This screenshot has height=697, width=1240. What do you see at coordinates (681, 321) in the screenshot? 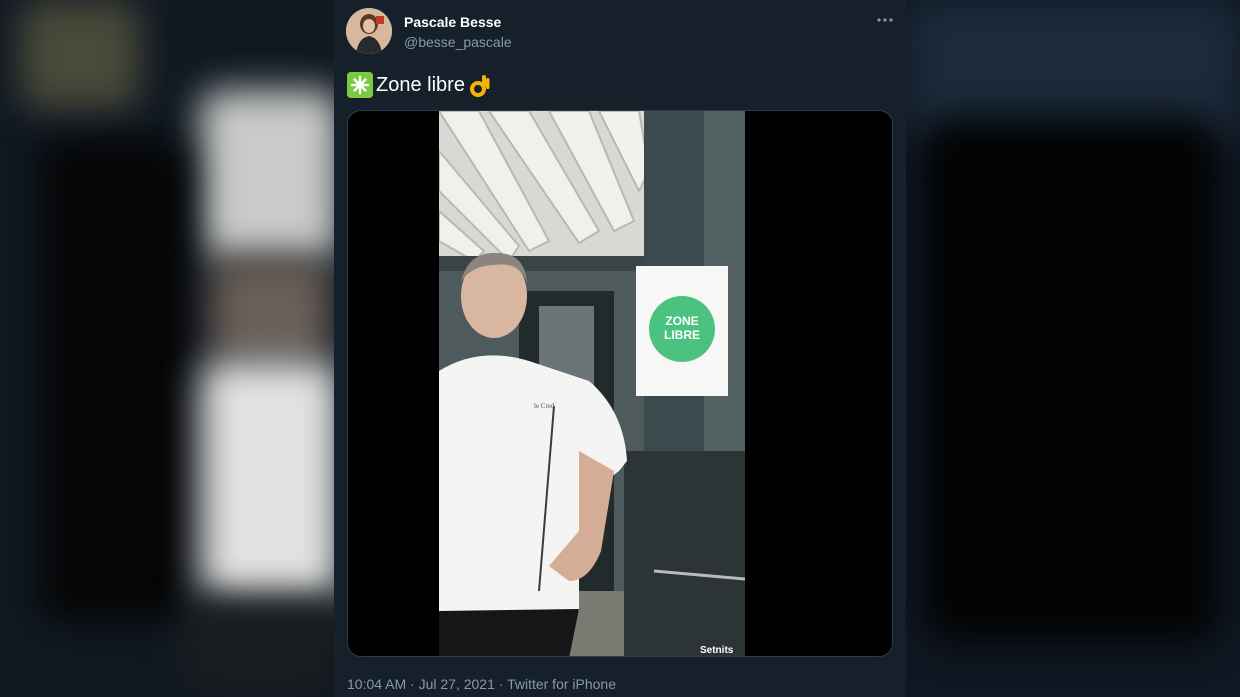
I see `svg-text: ZONE` at bounding box center [681, 321].